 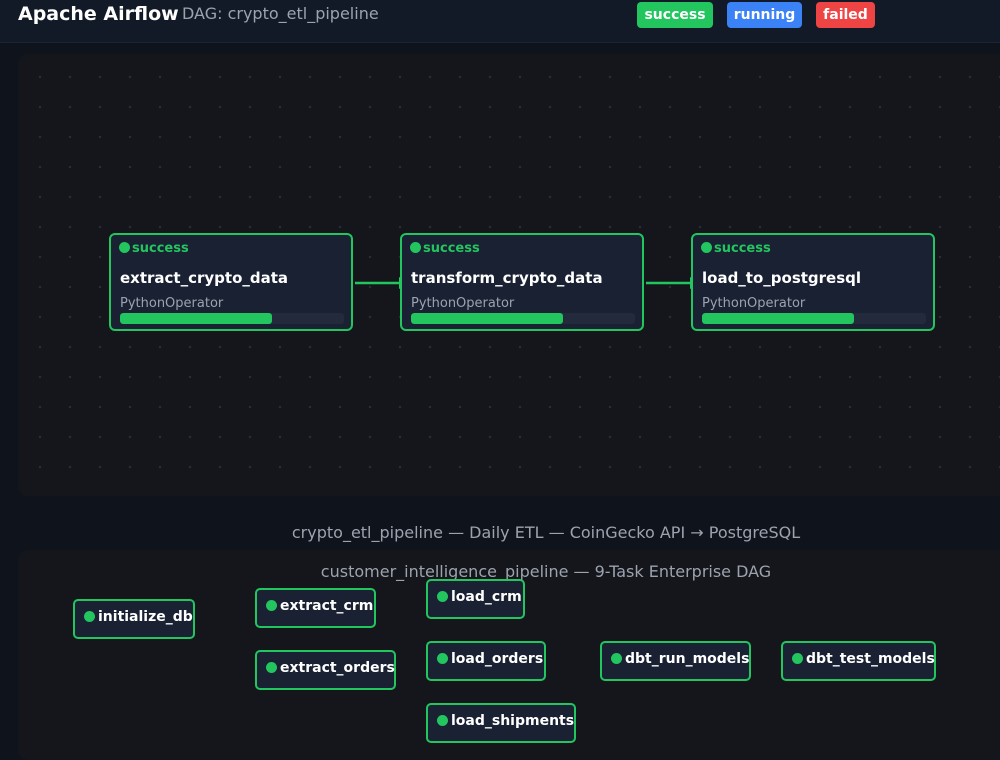 I want to click on node-load-shipments: load_shipments, so click(x=501, y=723).